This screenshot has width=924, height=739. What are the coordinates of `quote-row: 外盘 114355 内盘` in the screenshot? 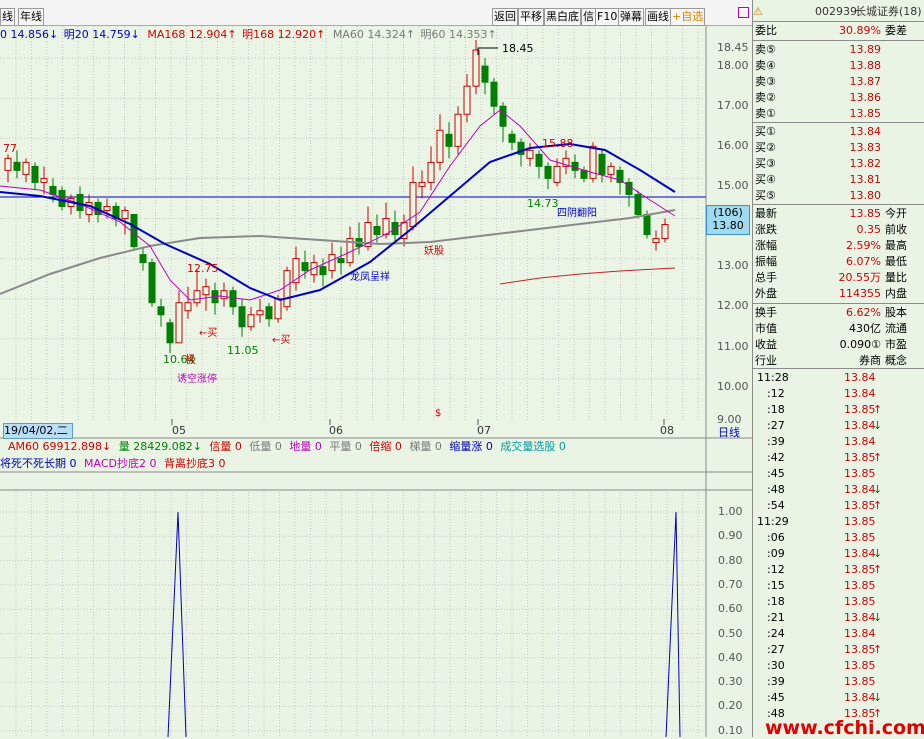 It's located at (838, 294).